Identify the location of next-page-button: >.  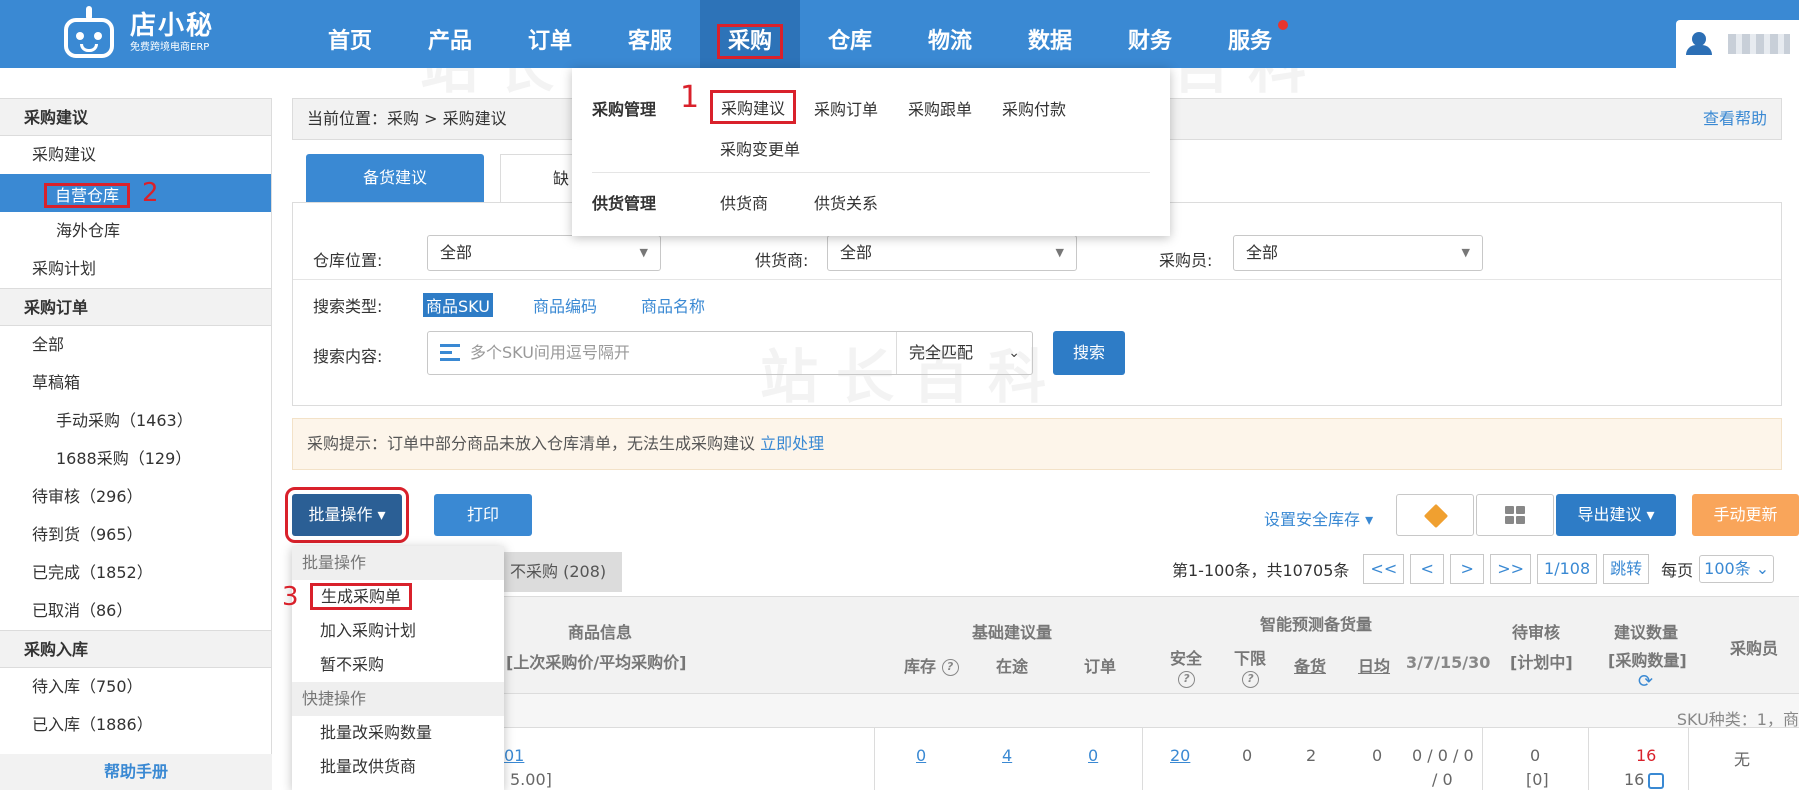
(1467, 569).